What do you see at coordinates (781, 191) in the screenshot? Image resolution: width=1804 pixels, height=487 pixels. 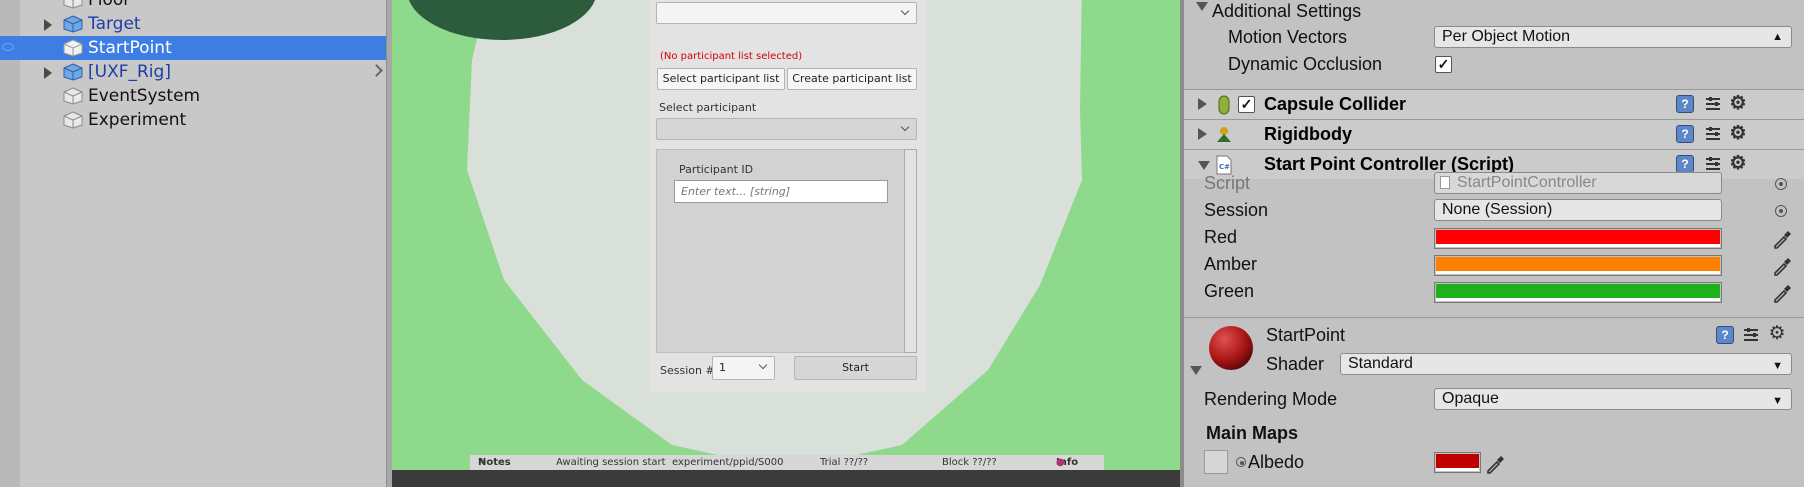 I see `participant-id-input: Enter text... [string]` at bounding box center [781, 191].